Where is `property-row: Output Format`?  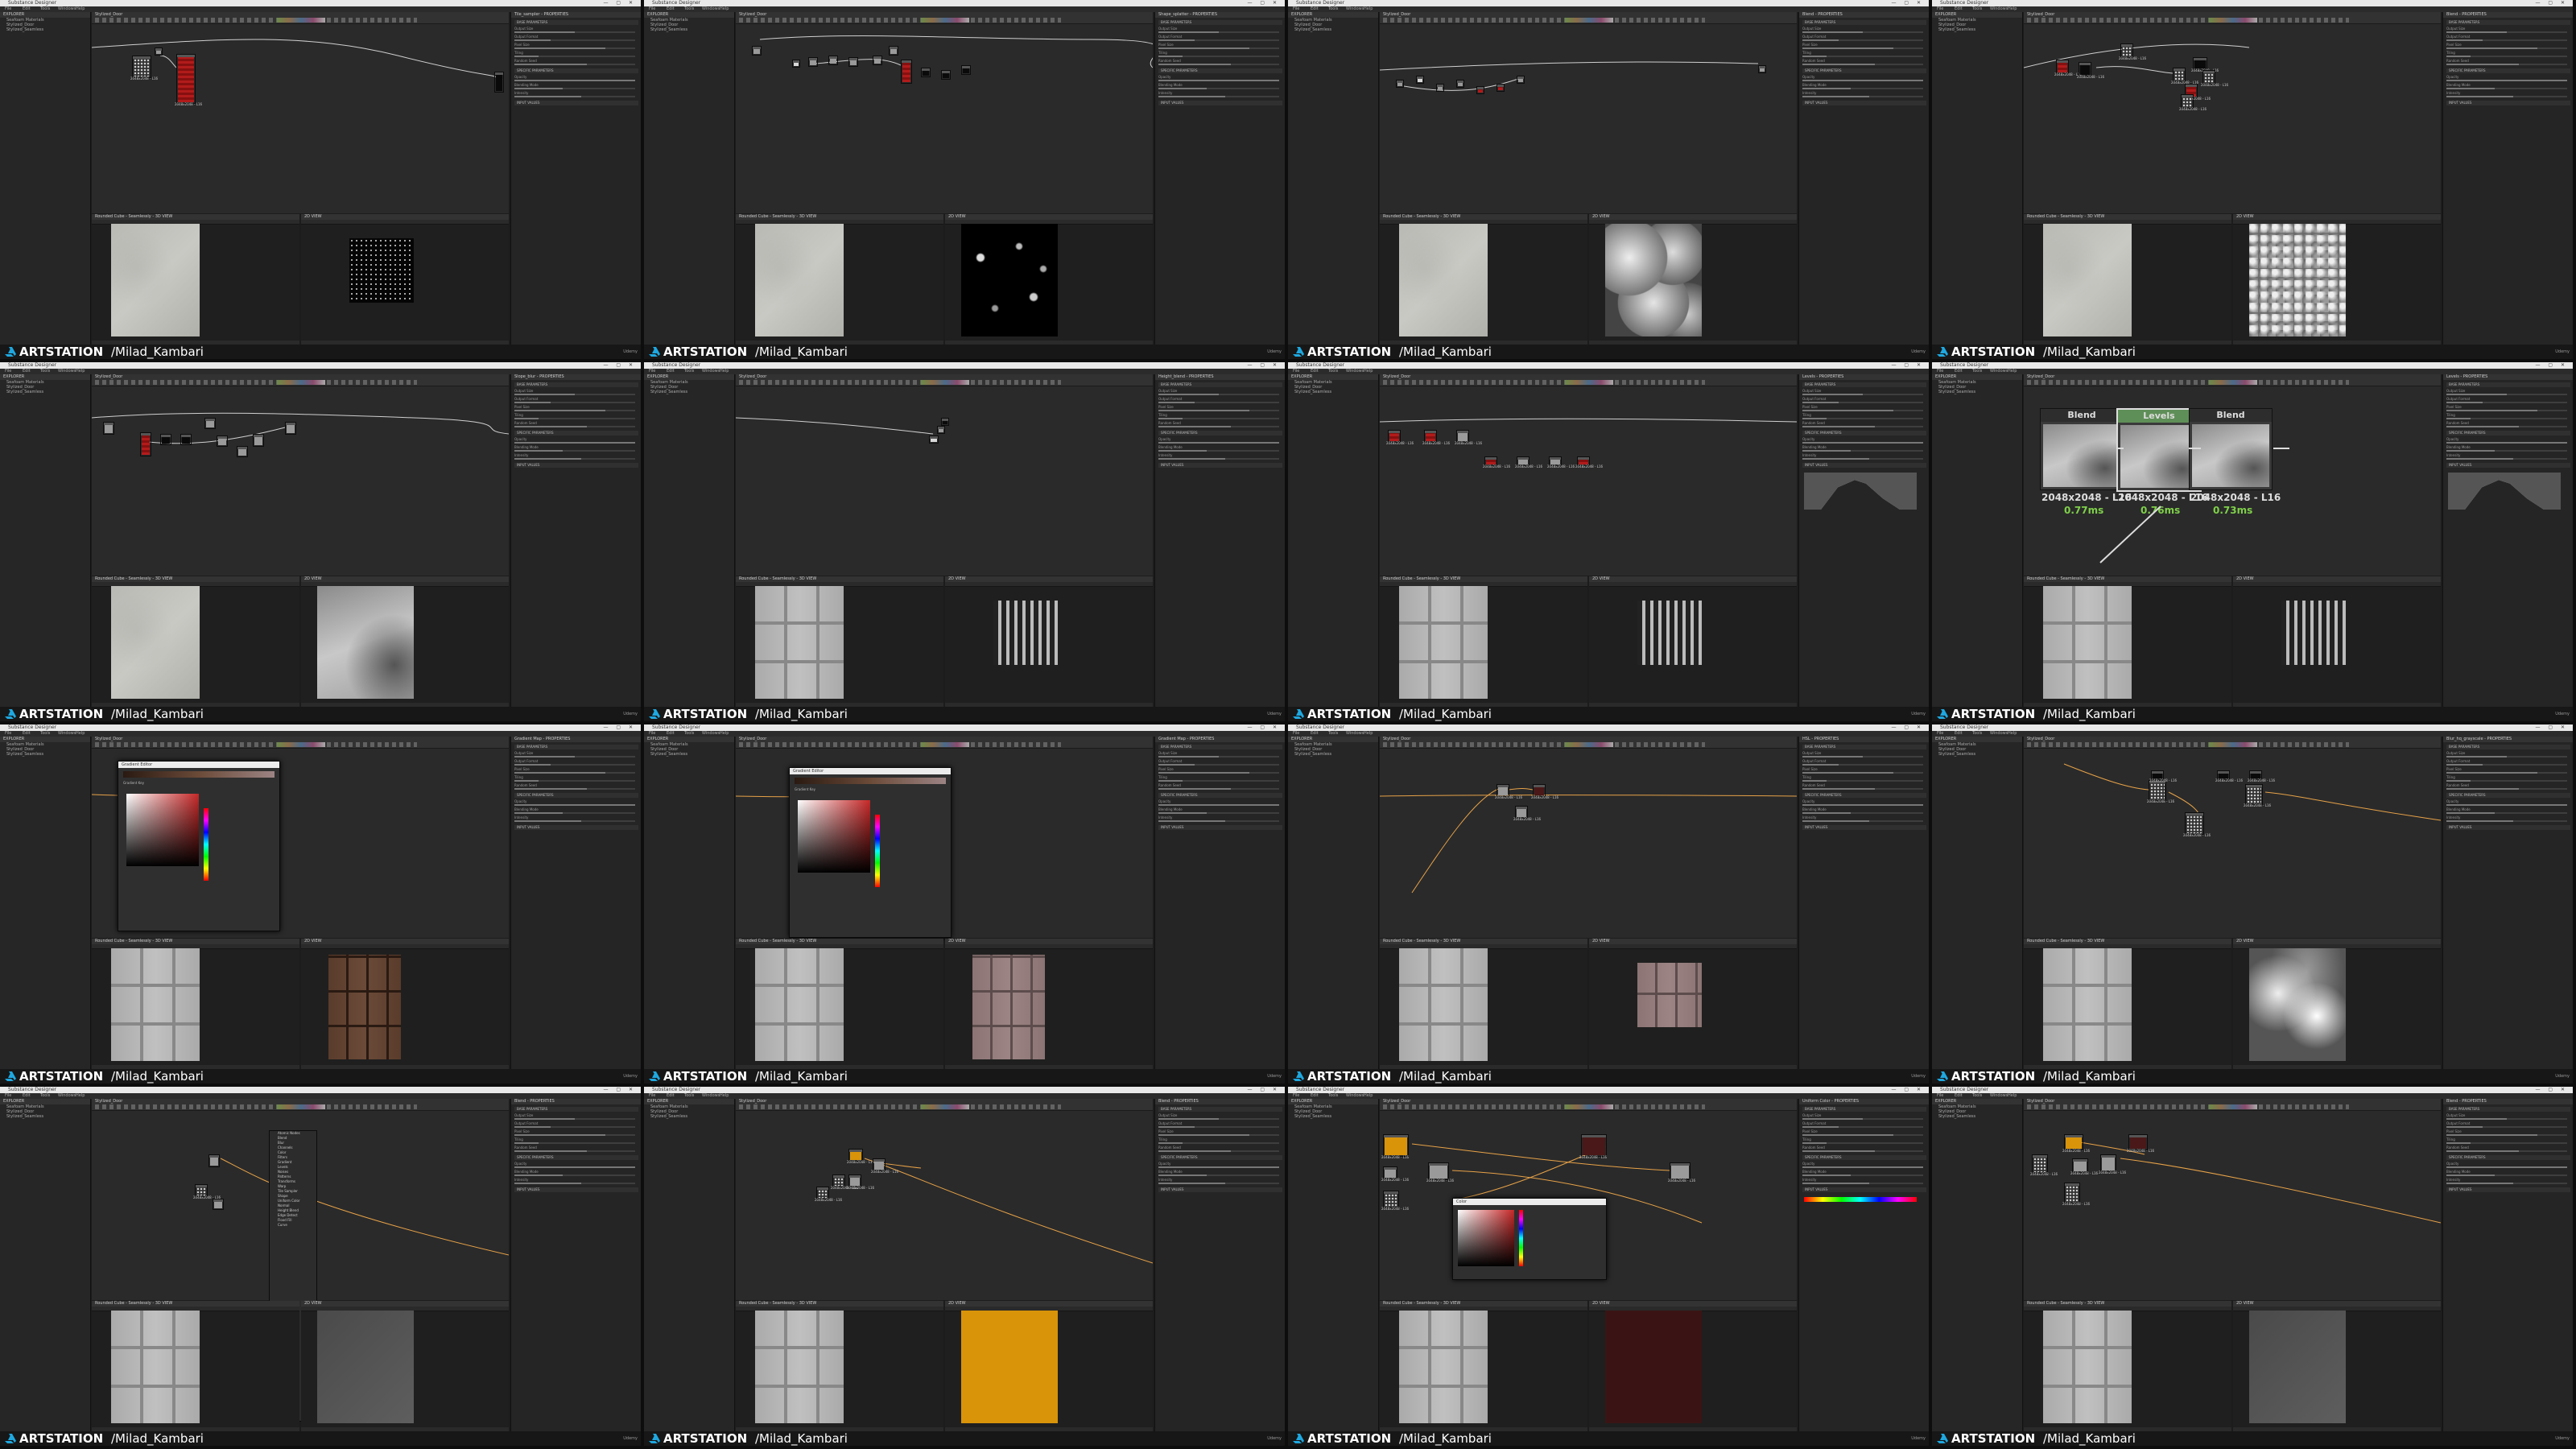 property-row: Output Format is located at coordinates (2508, 38).